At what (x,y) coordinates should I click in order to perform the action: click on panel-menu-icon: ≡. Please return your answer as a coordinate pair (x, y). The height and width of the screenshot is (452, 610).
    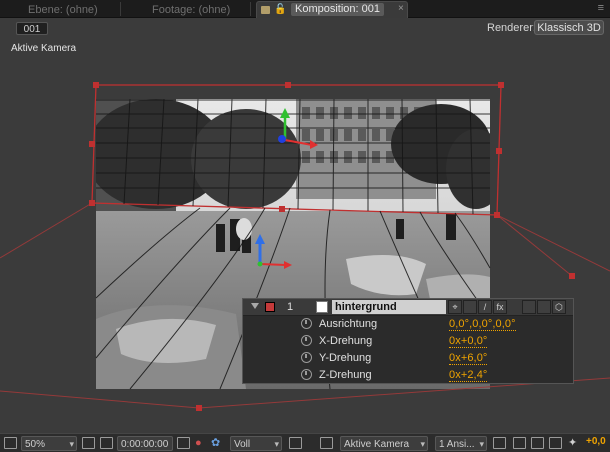
    Looking at the image, I should click on (601, 8).